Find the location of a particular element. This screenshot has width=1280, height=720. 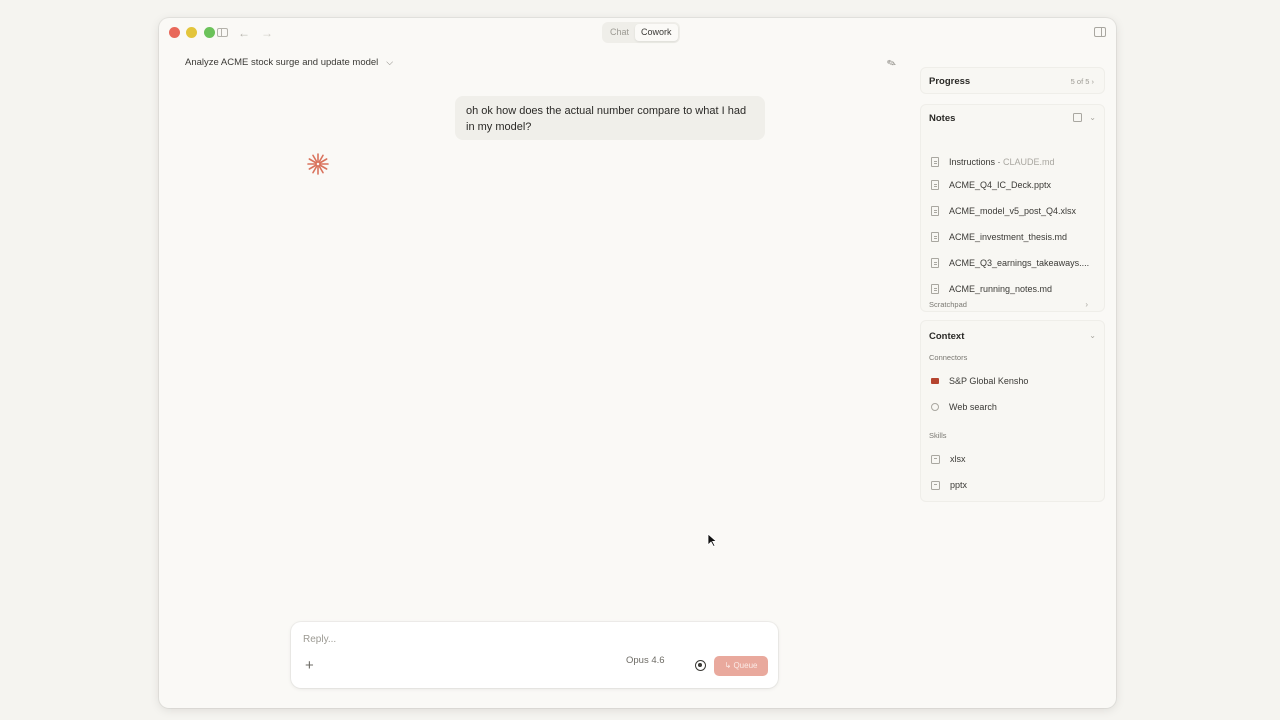

back-arrow-icon: ← is located at coordinates (244, 33).